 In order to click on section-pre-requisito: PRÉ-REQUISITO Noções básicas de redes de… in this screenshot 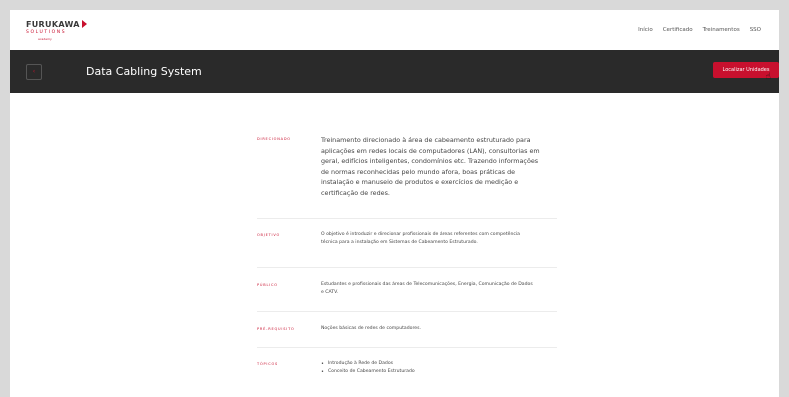, I will do `click(407, 329)`.